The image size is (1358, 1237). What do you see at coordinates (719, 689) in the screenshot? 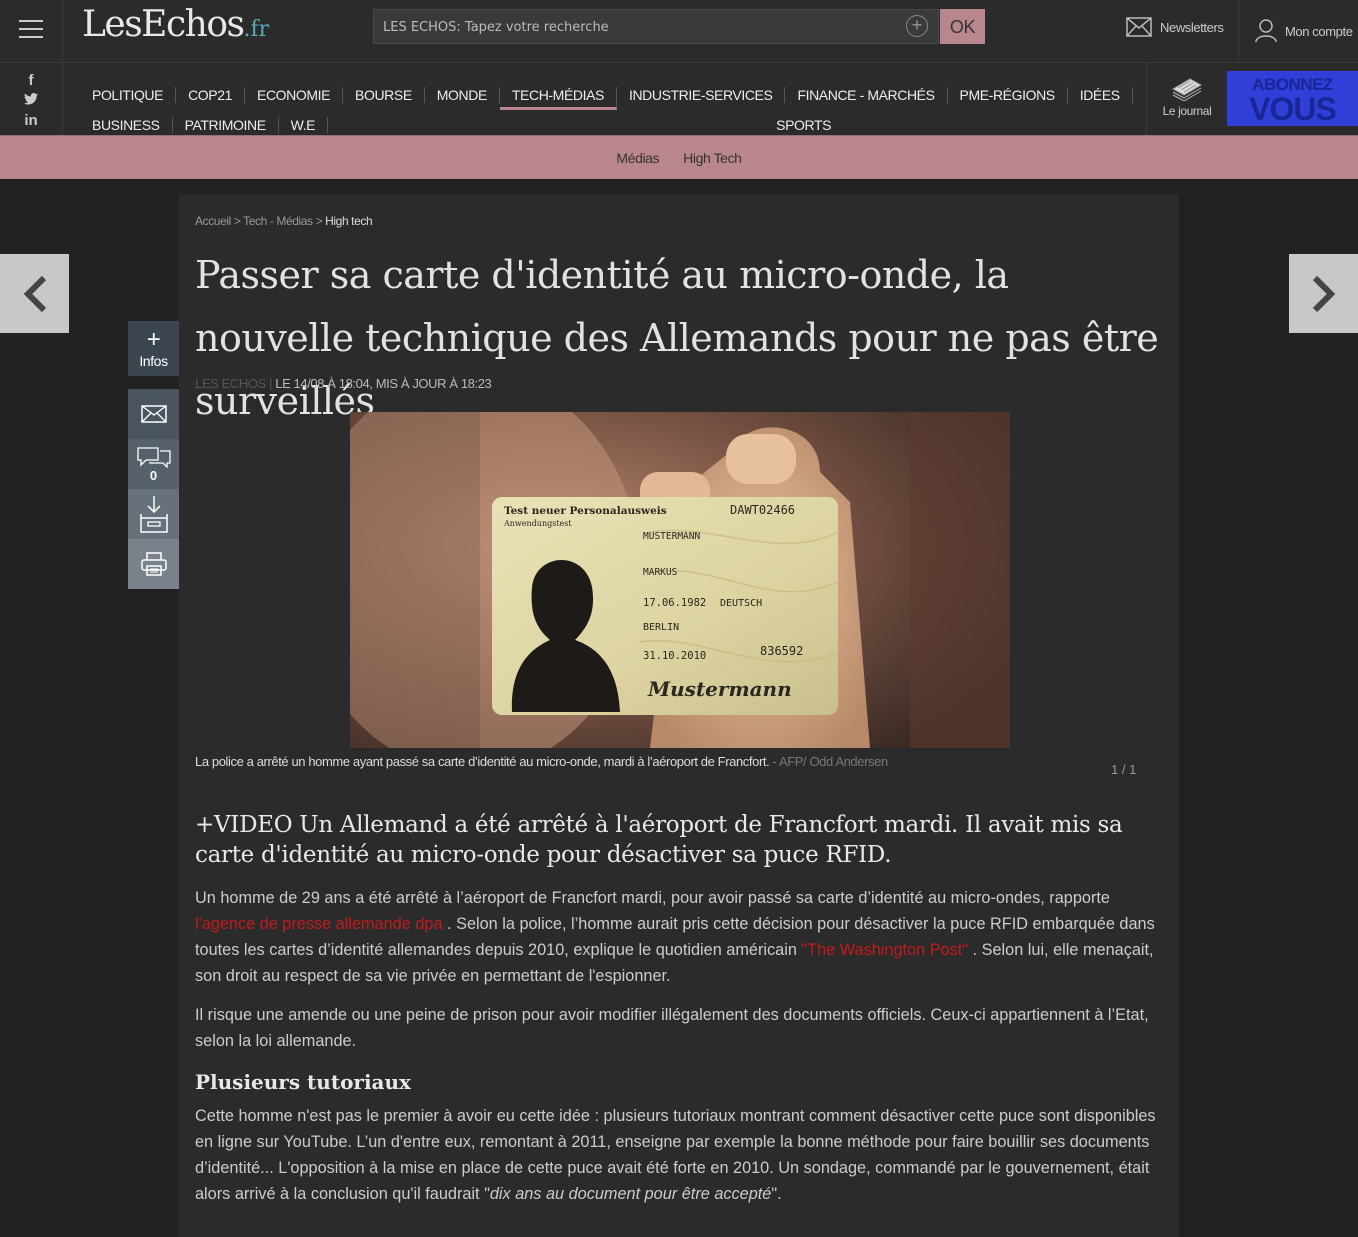
I see `card-signature: Mustermann` at bounding box center [719, 689].